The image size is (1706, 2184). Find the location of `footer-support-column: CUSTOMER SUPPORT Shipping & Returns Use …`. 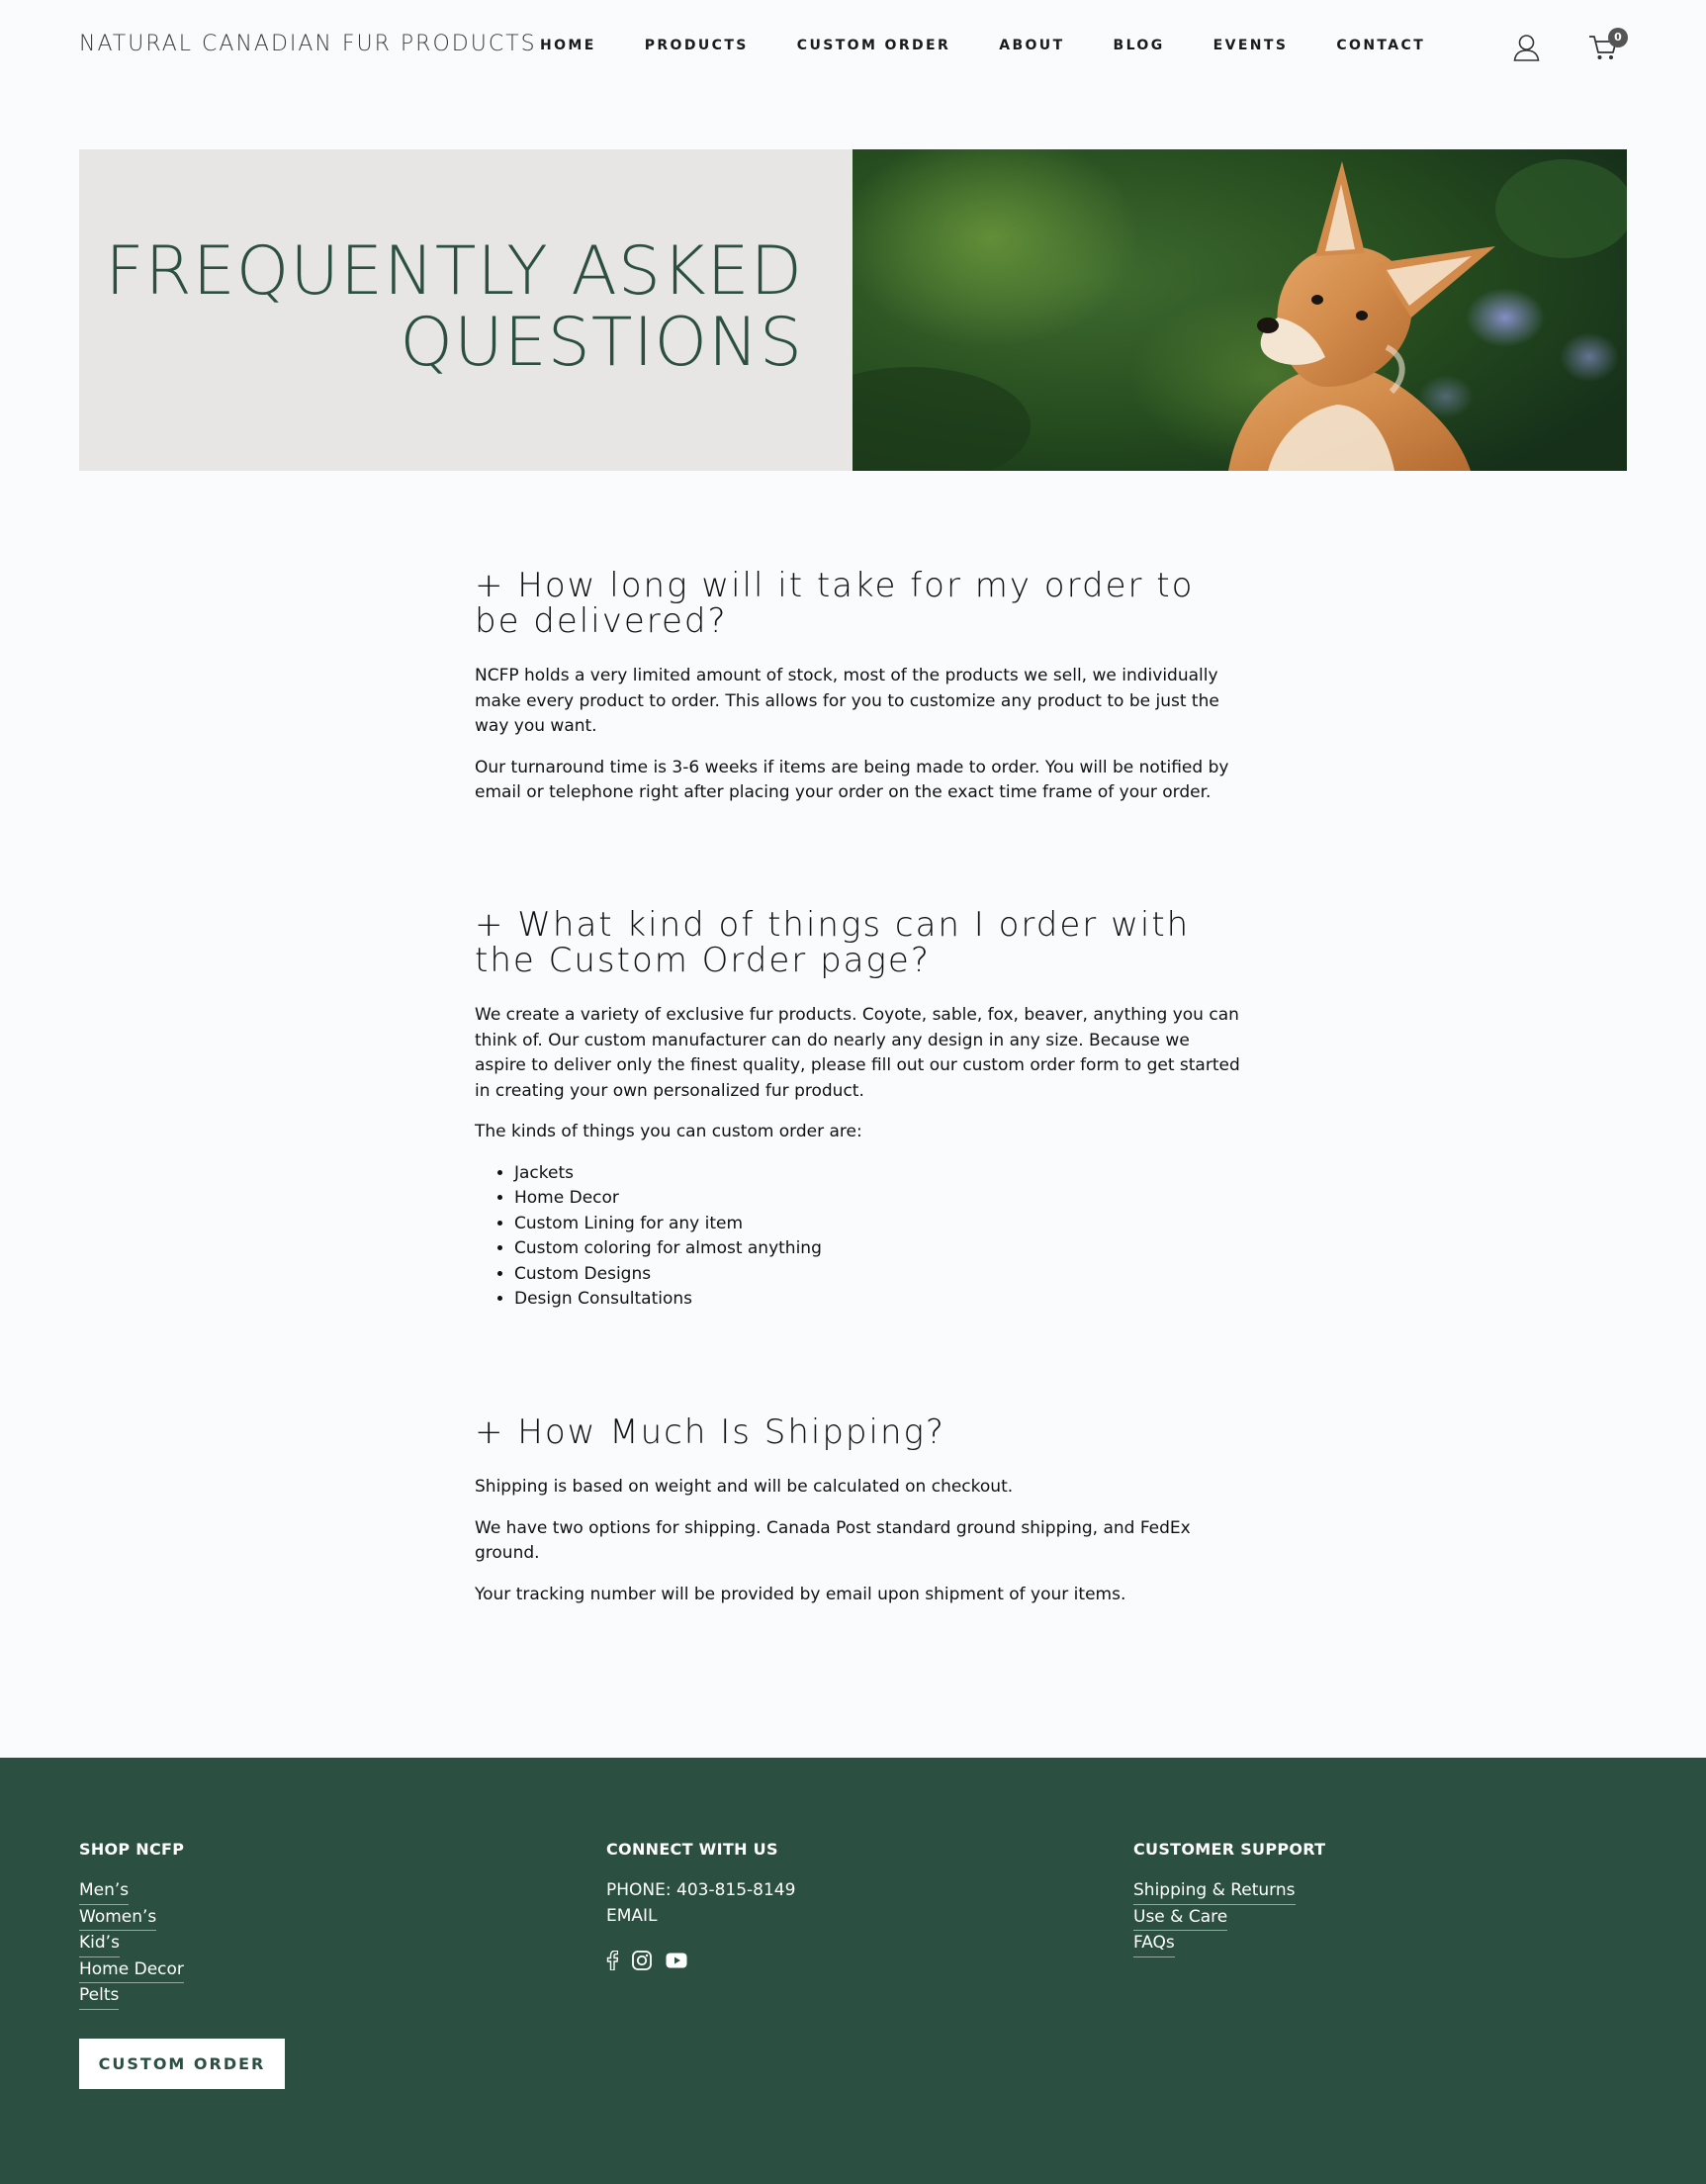

footer-support-column: CUSTOMER SUPPORT Shipping & Returns Use … is located at coordinates (1229, 1898).